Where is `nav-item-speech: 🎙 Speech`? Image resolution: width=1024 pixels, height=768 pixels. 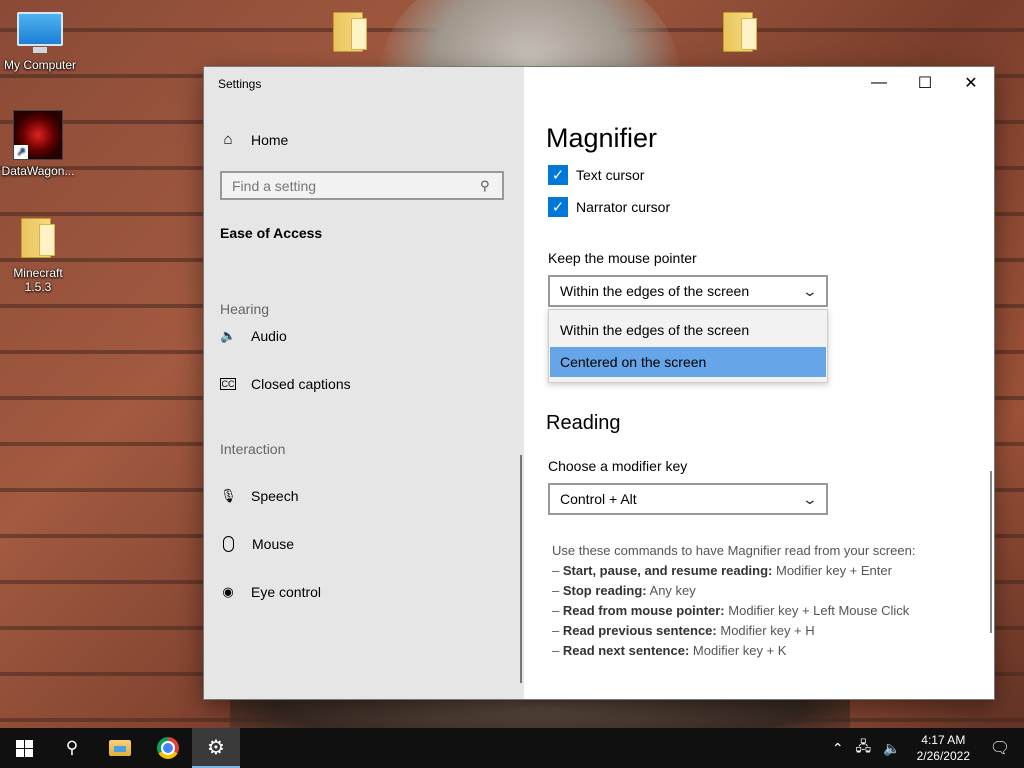 nav-item-speech: 🎙 Speech is located at coordinates (259, 496).